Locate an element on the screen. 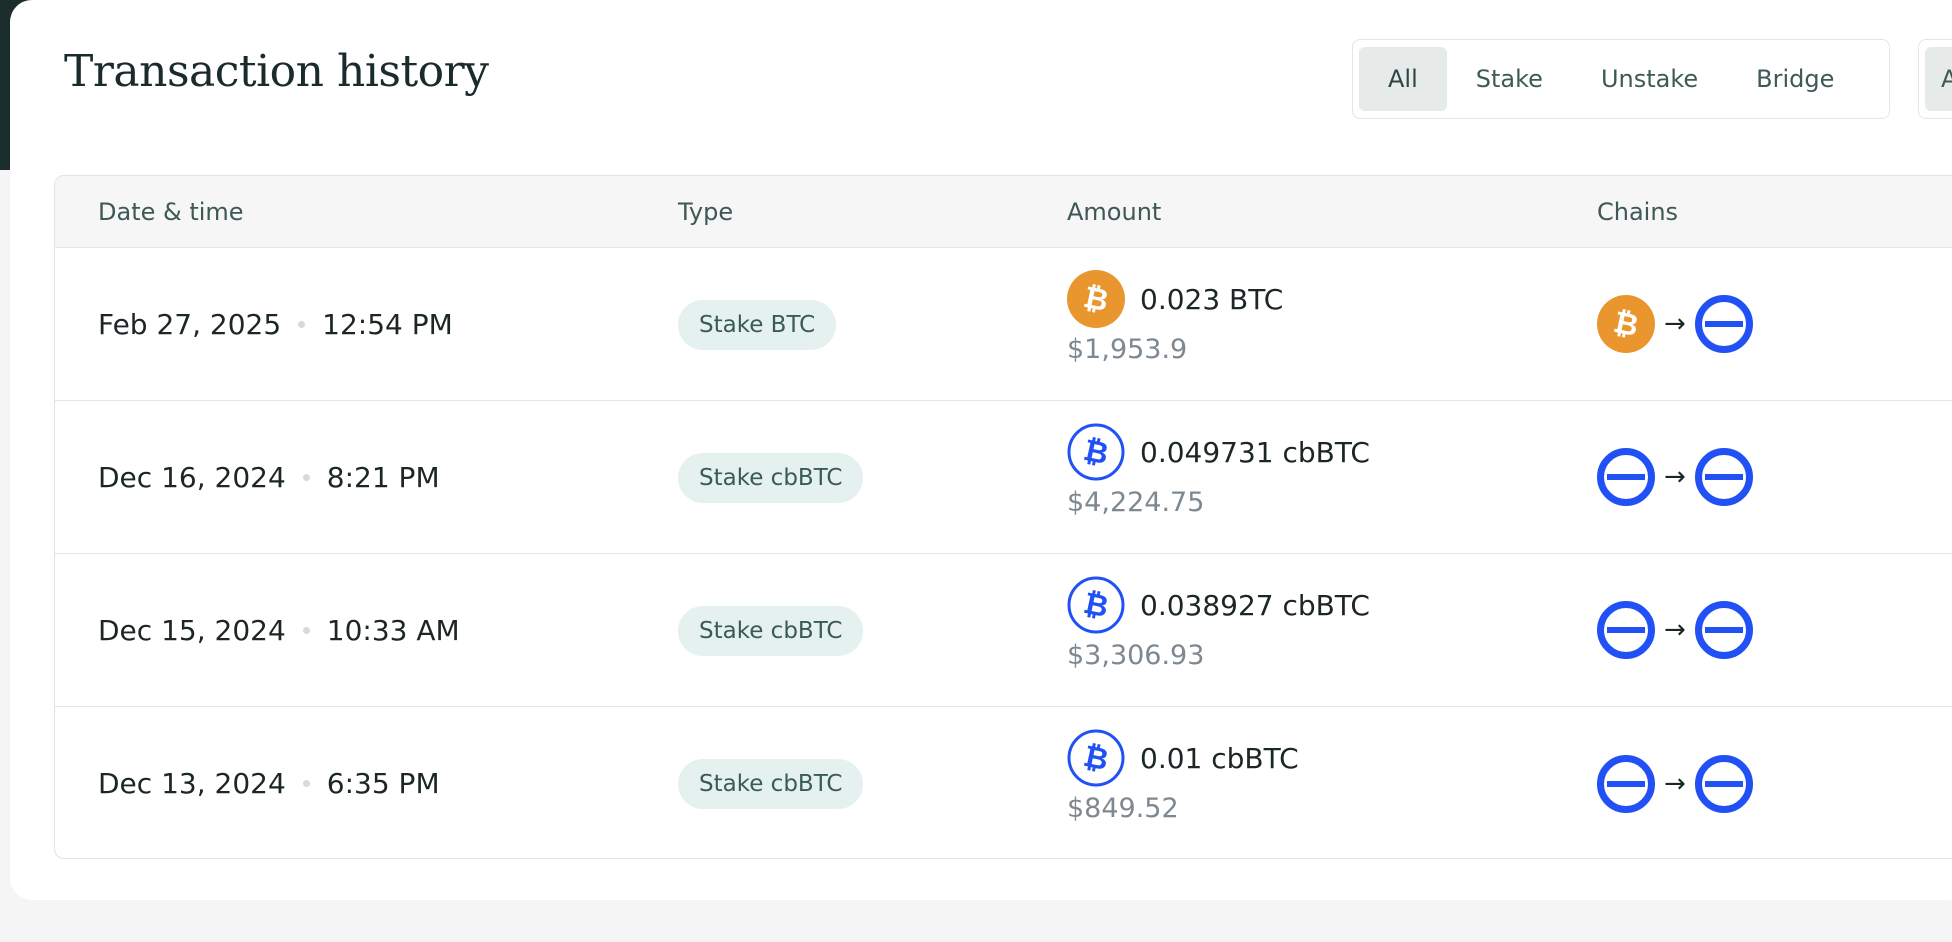 The width and height of the screenshot is (1952, 942). date-time-cell: Feb 27, 2025 12:54 PM is located at coordinates (275, 324).